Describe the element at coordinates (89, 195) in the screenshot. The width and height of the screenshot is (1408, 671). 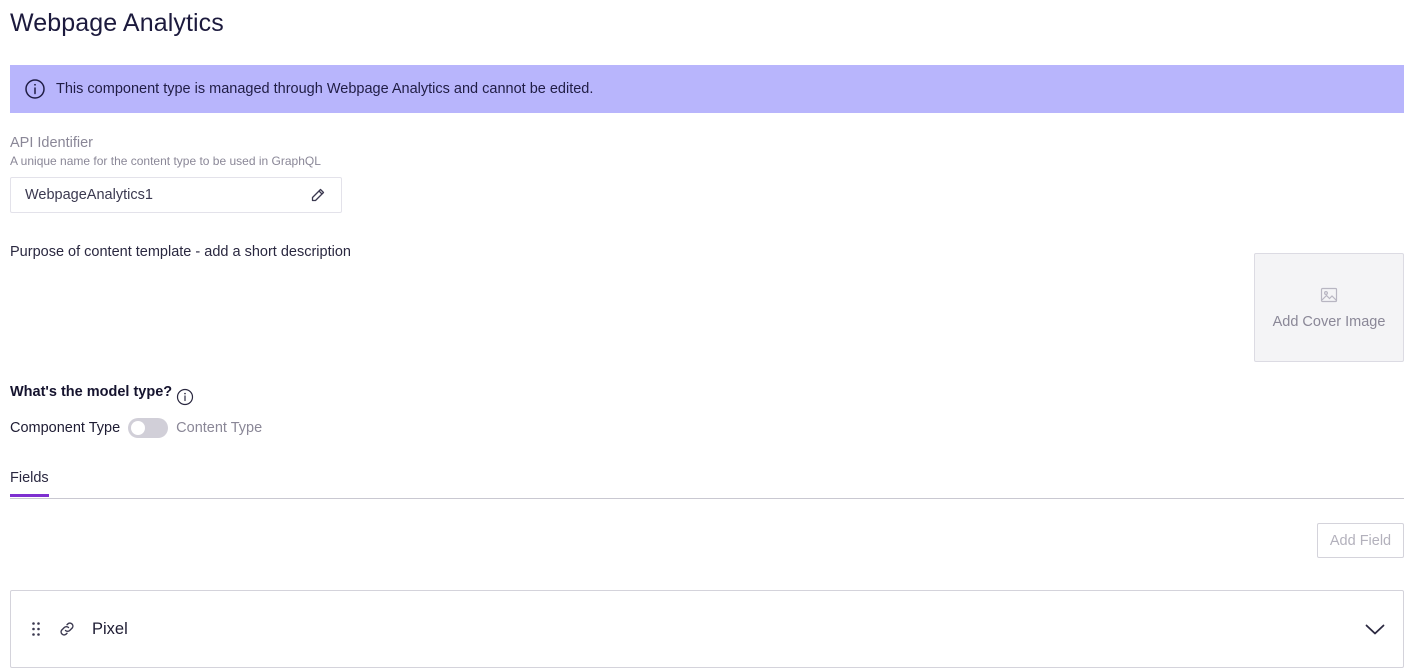
I see `api-identifier-value: WebpageAnalytics1` at that location.